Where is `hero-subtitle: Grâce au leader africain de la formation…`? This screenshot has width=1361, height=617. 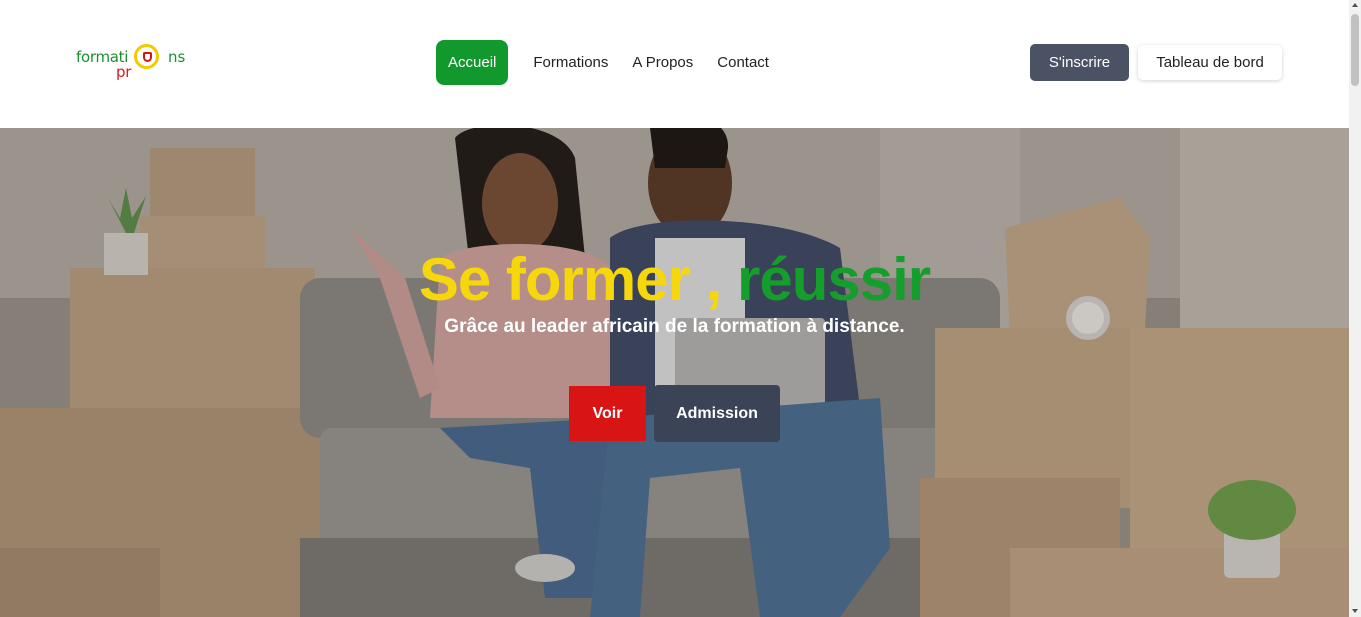 hero-subtitle: Grâce au leader africain de la formation… is located at coordinates (674, 326).